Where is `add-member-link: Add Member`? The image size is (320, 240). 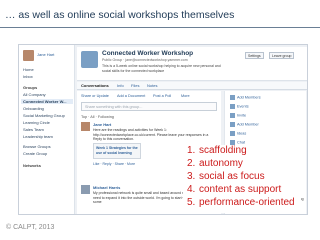 add-member-link: Add Member is located at coordinates (244, 124).